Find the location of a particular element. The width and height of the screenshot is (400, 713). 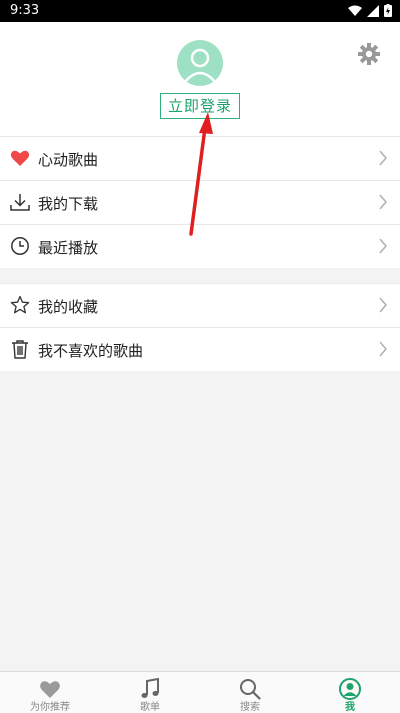

tab-me: 我 is located at coordinates (350, 692).